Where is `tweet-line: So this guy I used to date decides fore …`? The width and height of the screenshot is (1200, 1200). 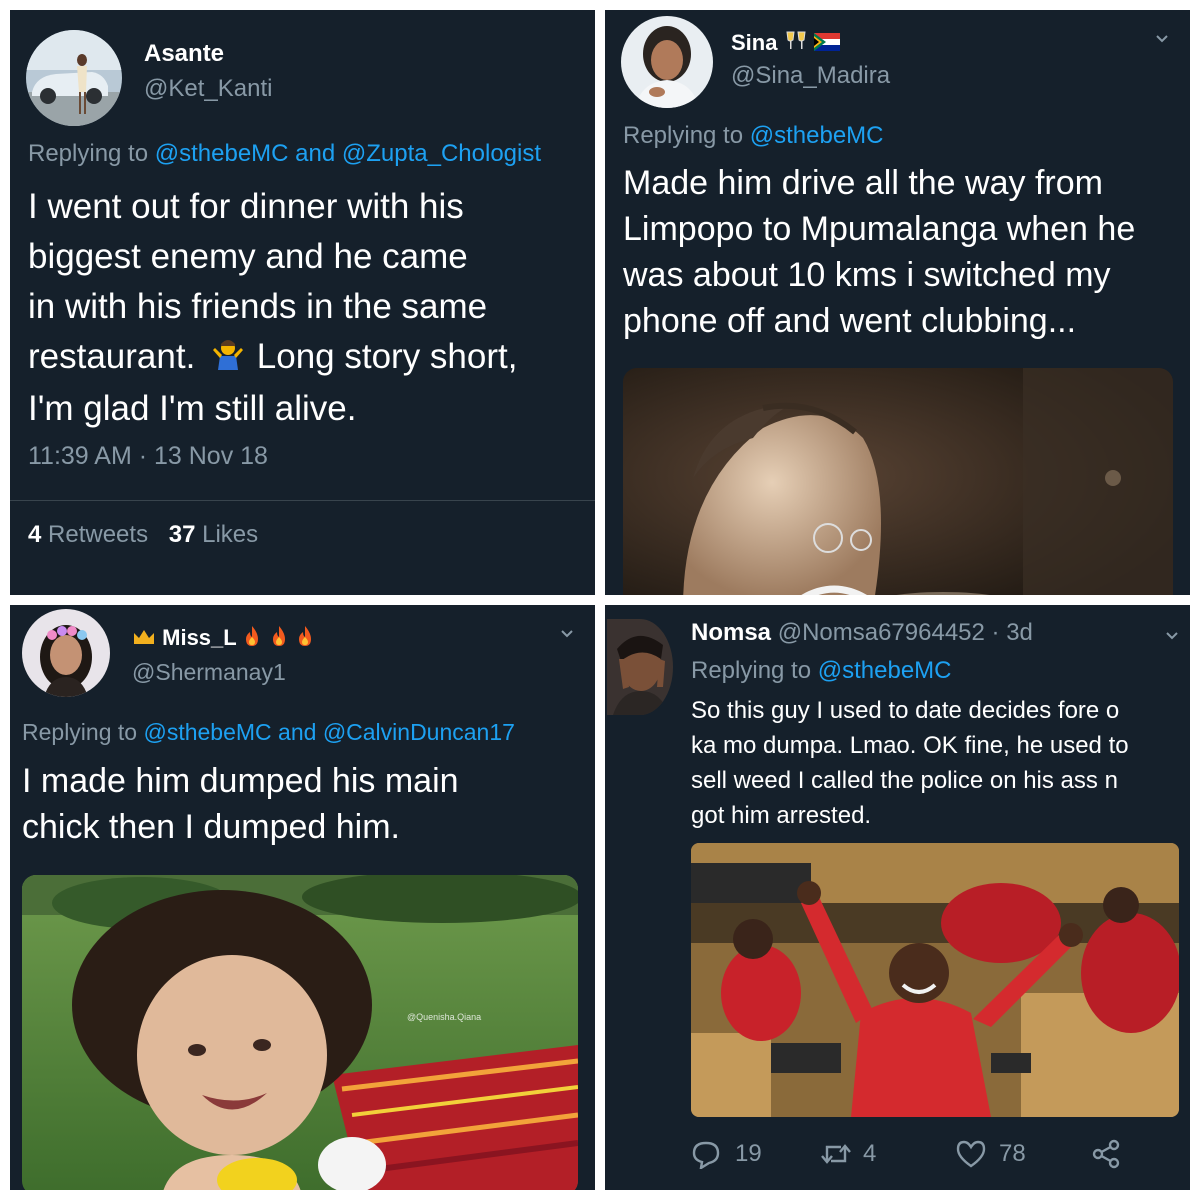
tweet-line: So this guy I used to date decides fore … is located at coordinates (905, 710).